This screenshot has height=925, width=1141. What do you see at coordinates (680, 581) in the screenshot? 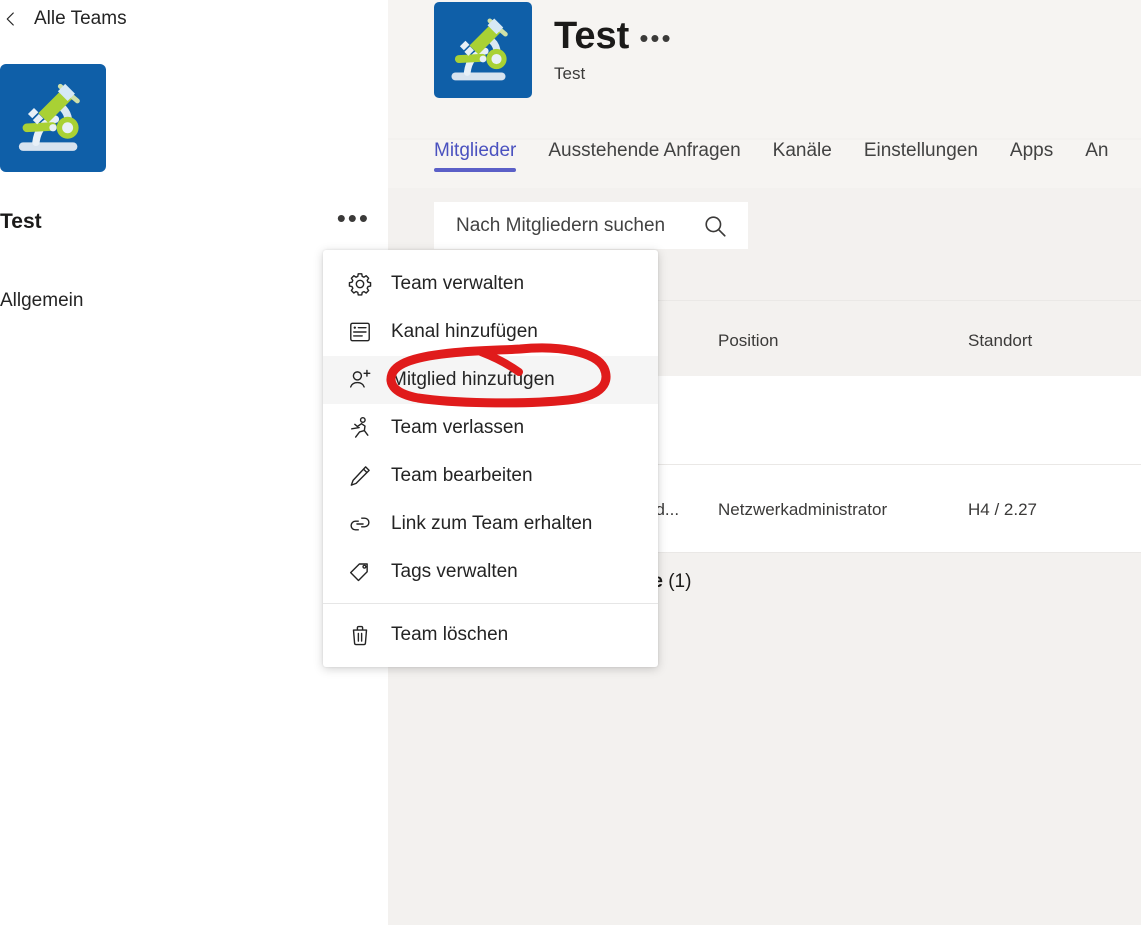
I see `section-count: (1)` at bounding box center [680, 581].